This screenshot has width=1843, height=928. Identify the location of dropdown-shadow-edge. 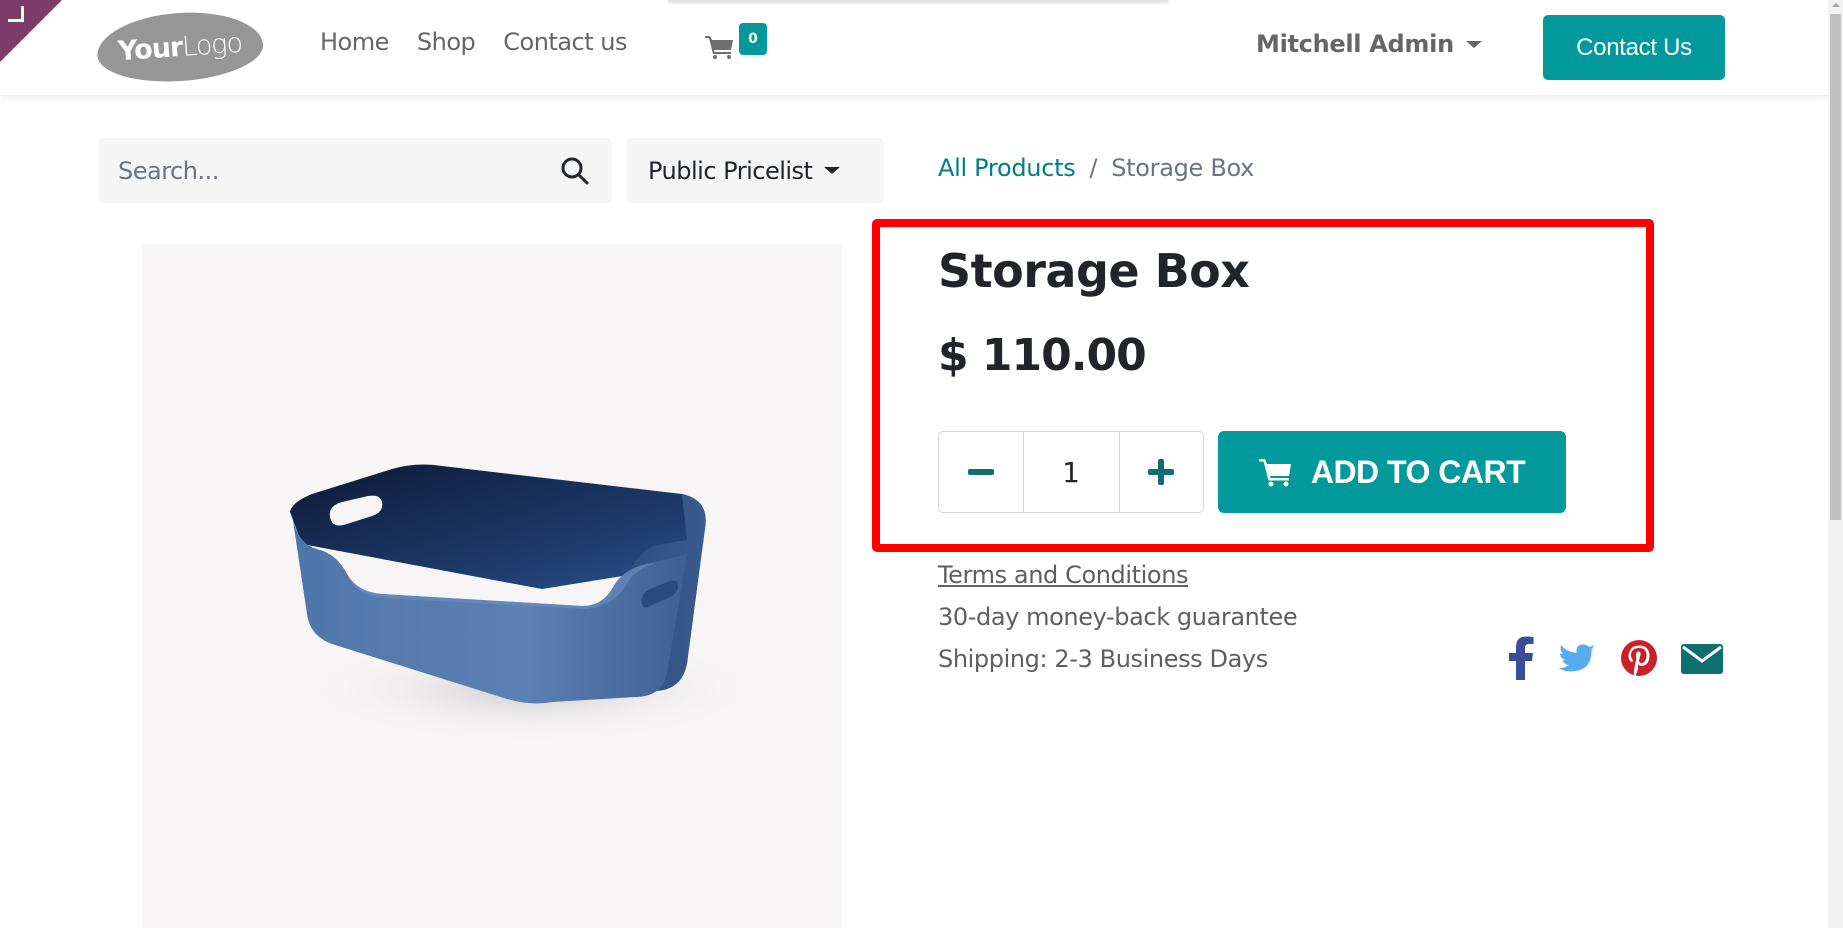
(918, 1).